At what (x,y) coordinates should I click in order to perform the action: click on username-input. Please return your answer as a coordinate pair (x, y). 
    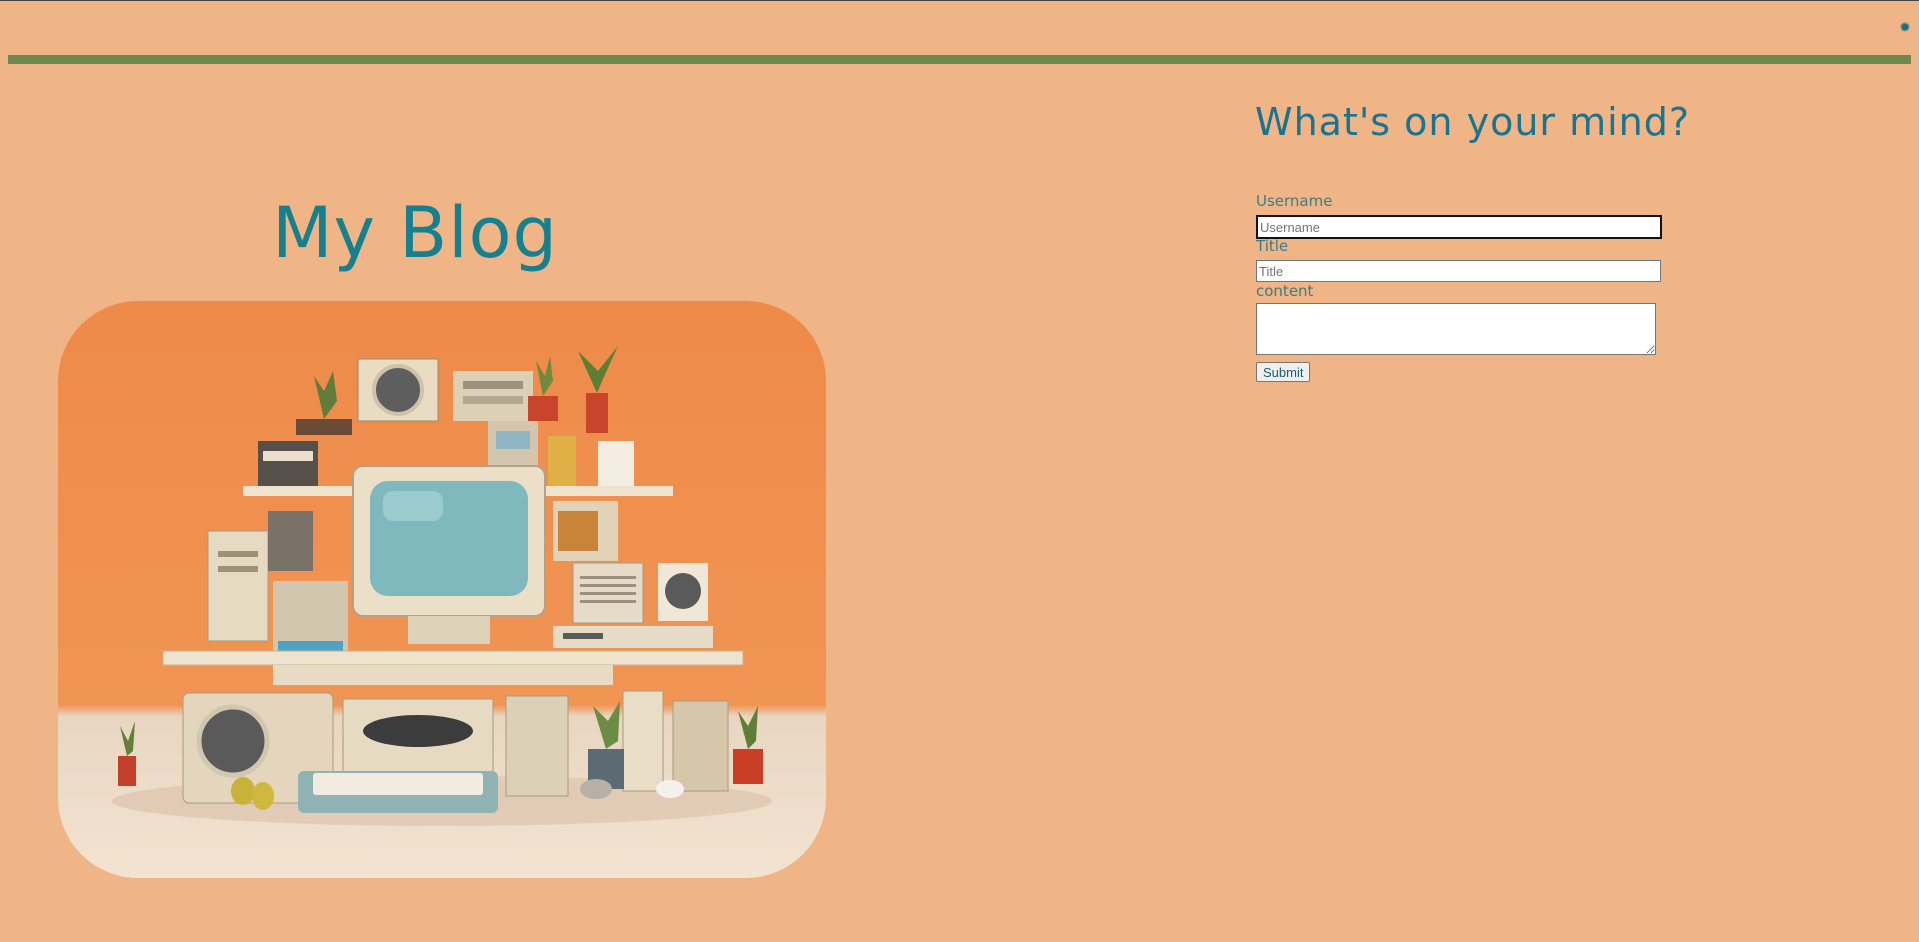
    Looking at the image, I should click on (1459, 227).